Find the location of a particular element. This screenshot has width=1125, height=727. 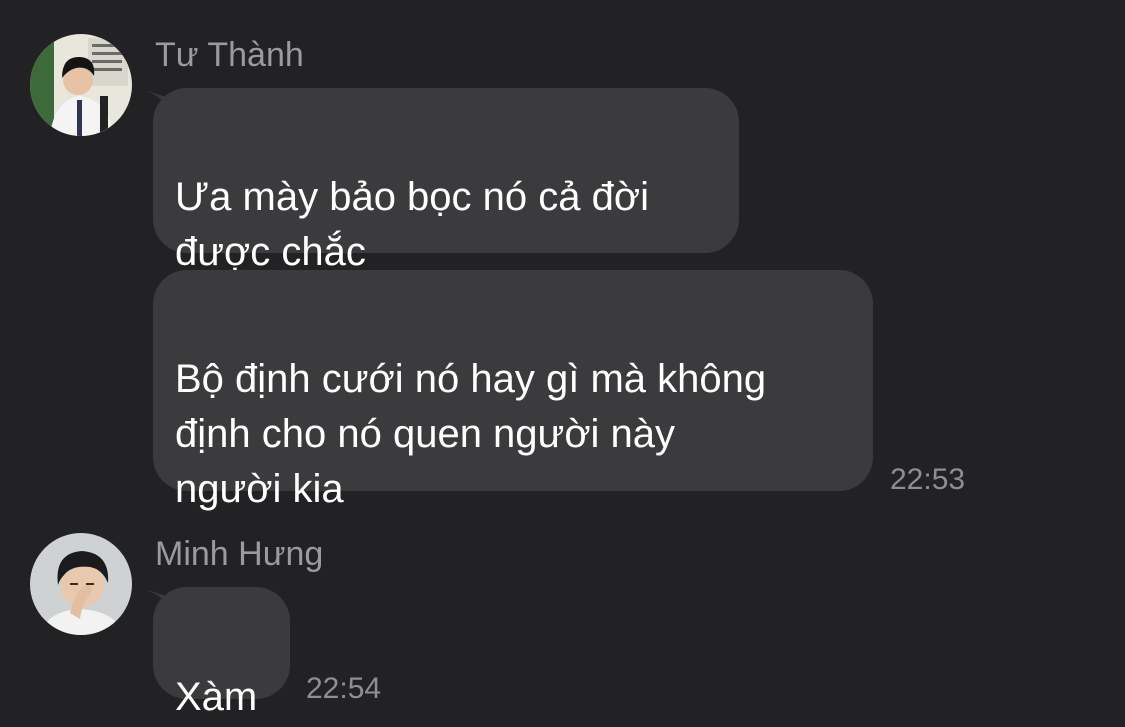

avatar-minh-hung-image is located at coordinates (81, 584).